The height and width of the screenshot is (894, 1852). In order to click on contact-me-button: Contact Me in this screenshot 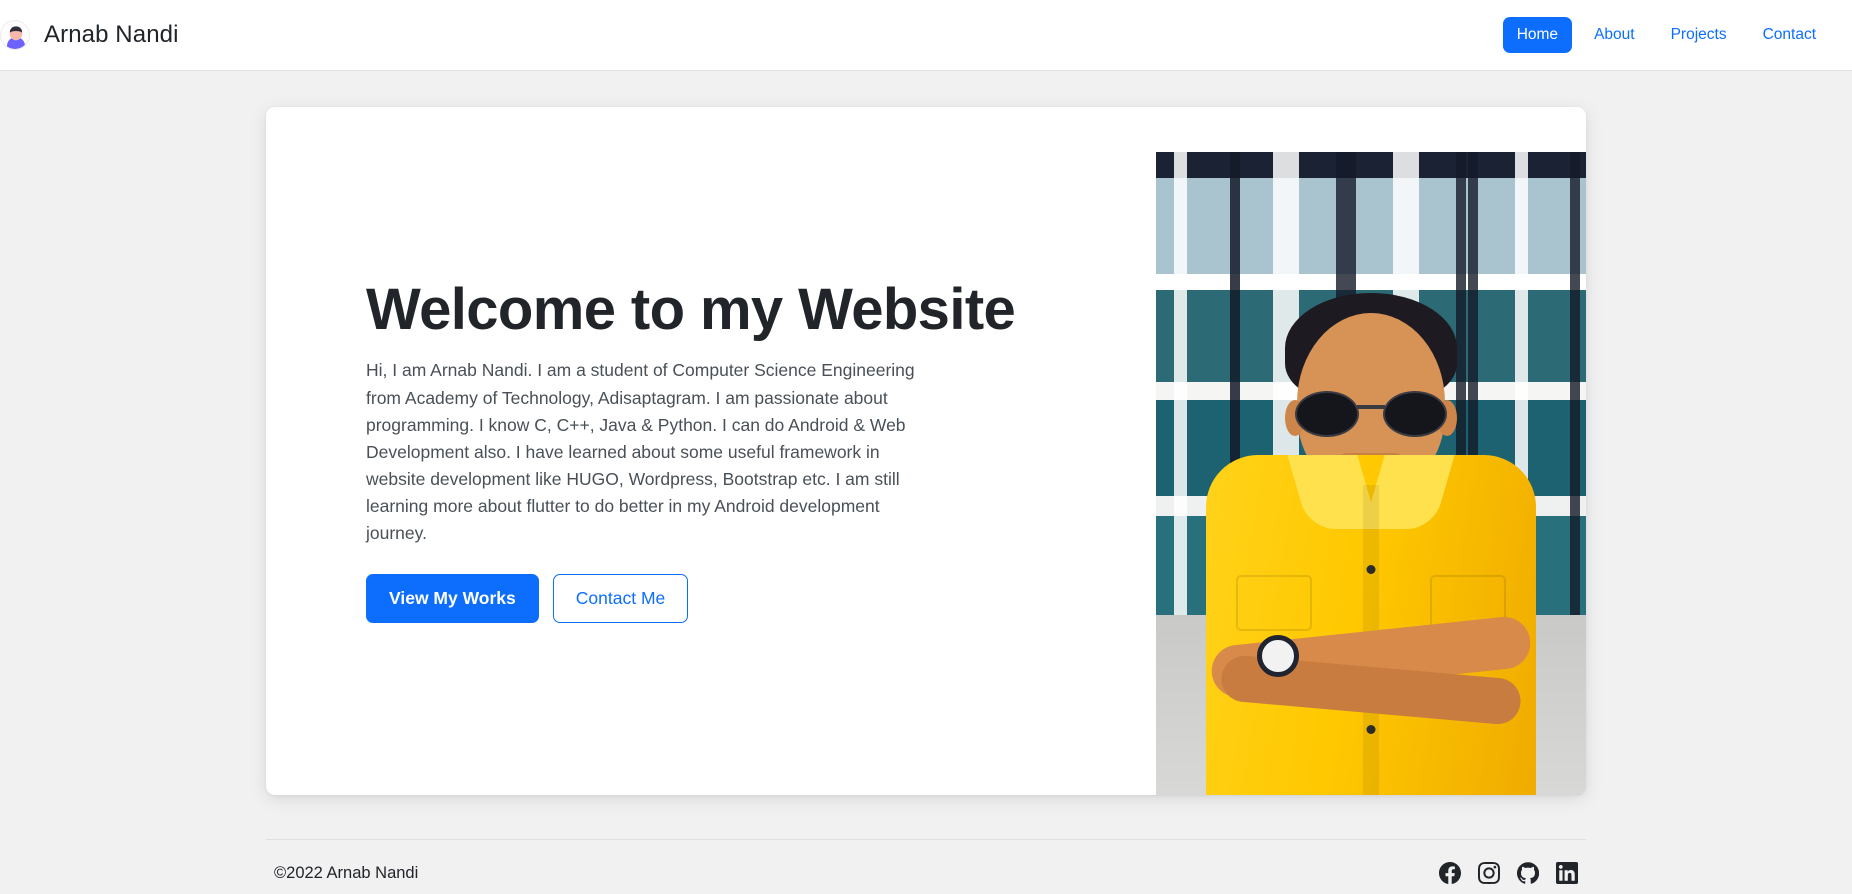, I will do `click(620, 599)`.